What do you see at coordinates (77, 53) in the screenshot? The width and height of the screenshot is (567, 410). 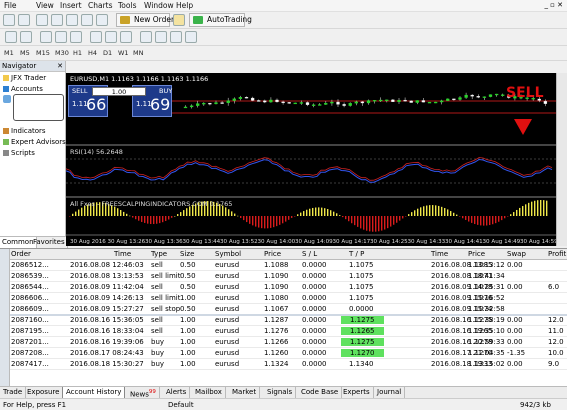 I see `tf-h1: H1` at bounding box center [77, 53].